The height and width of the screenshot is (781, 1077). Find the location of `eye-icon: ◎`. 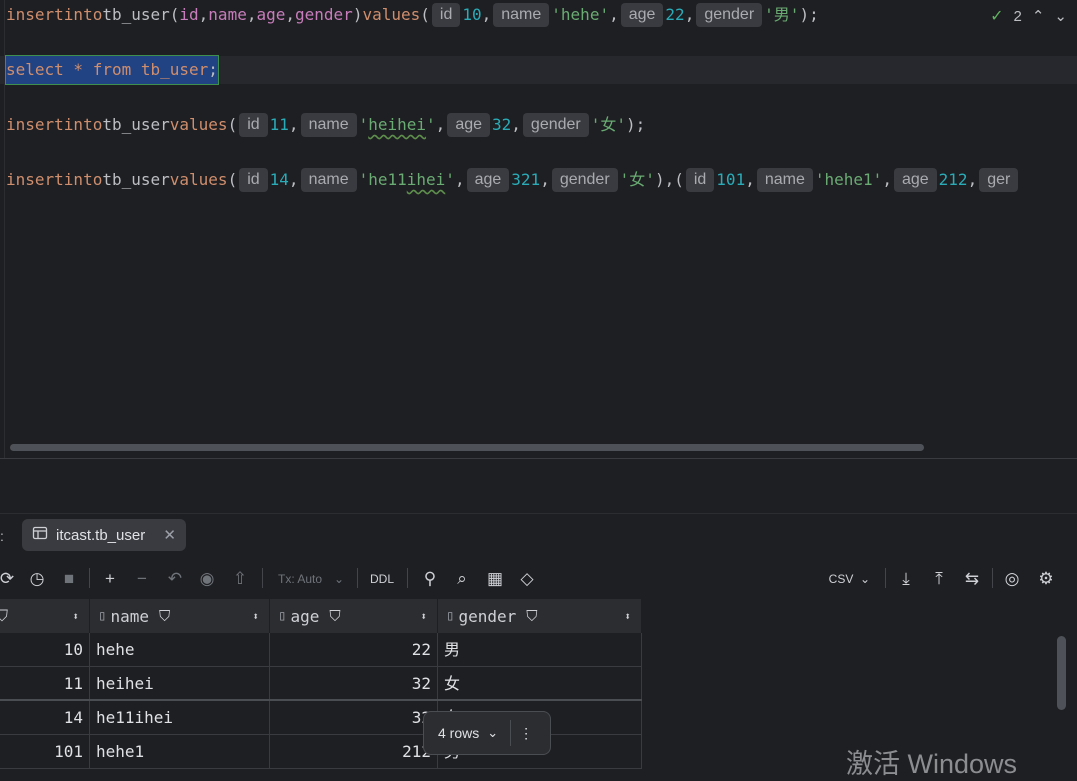

eye-icon: ◎ is located at coordinates (1012, 579).